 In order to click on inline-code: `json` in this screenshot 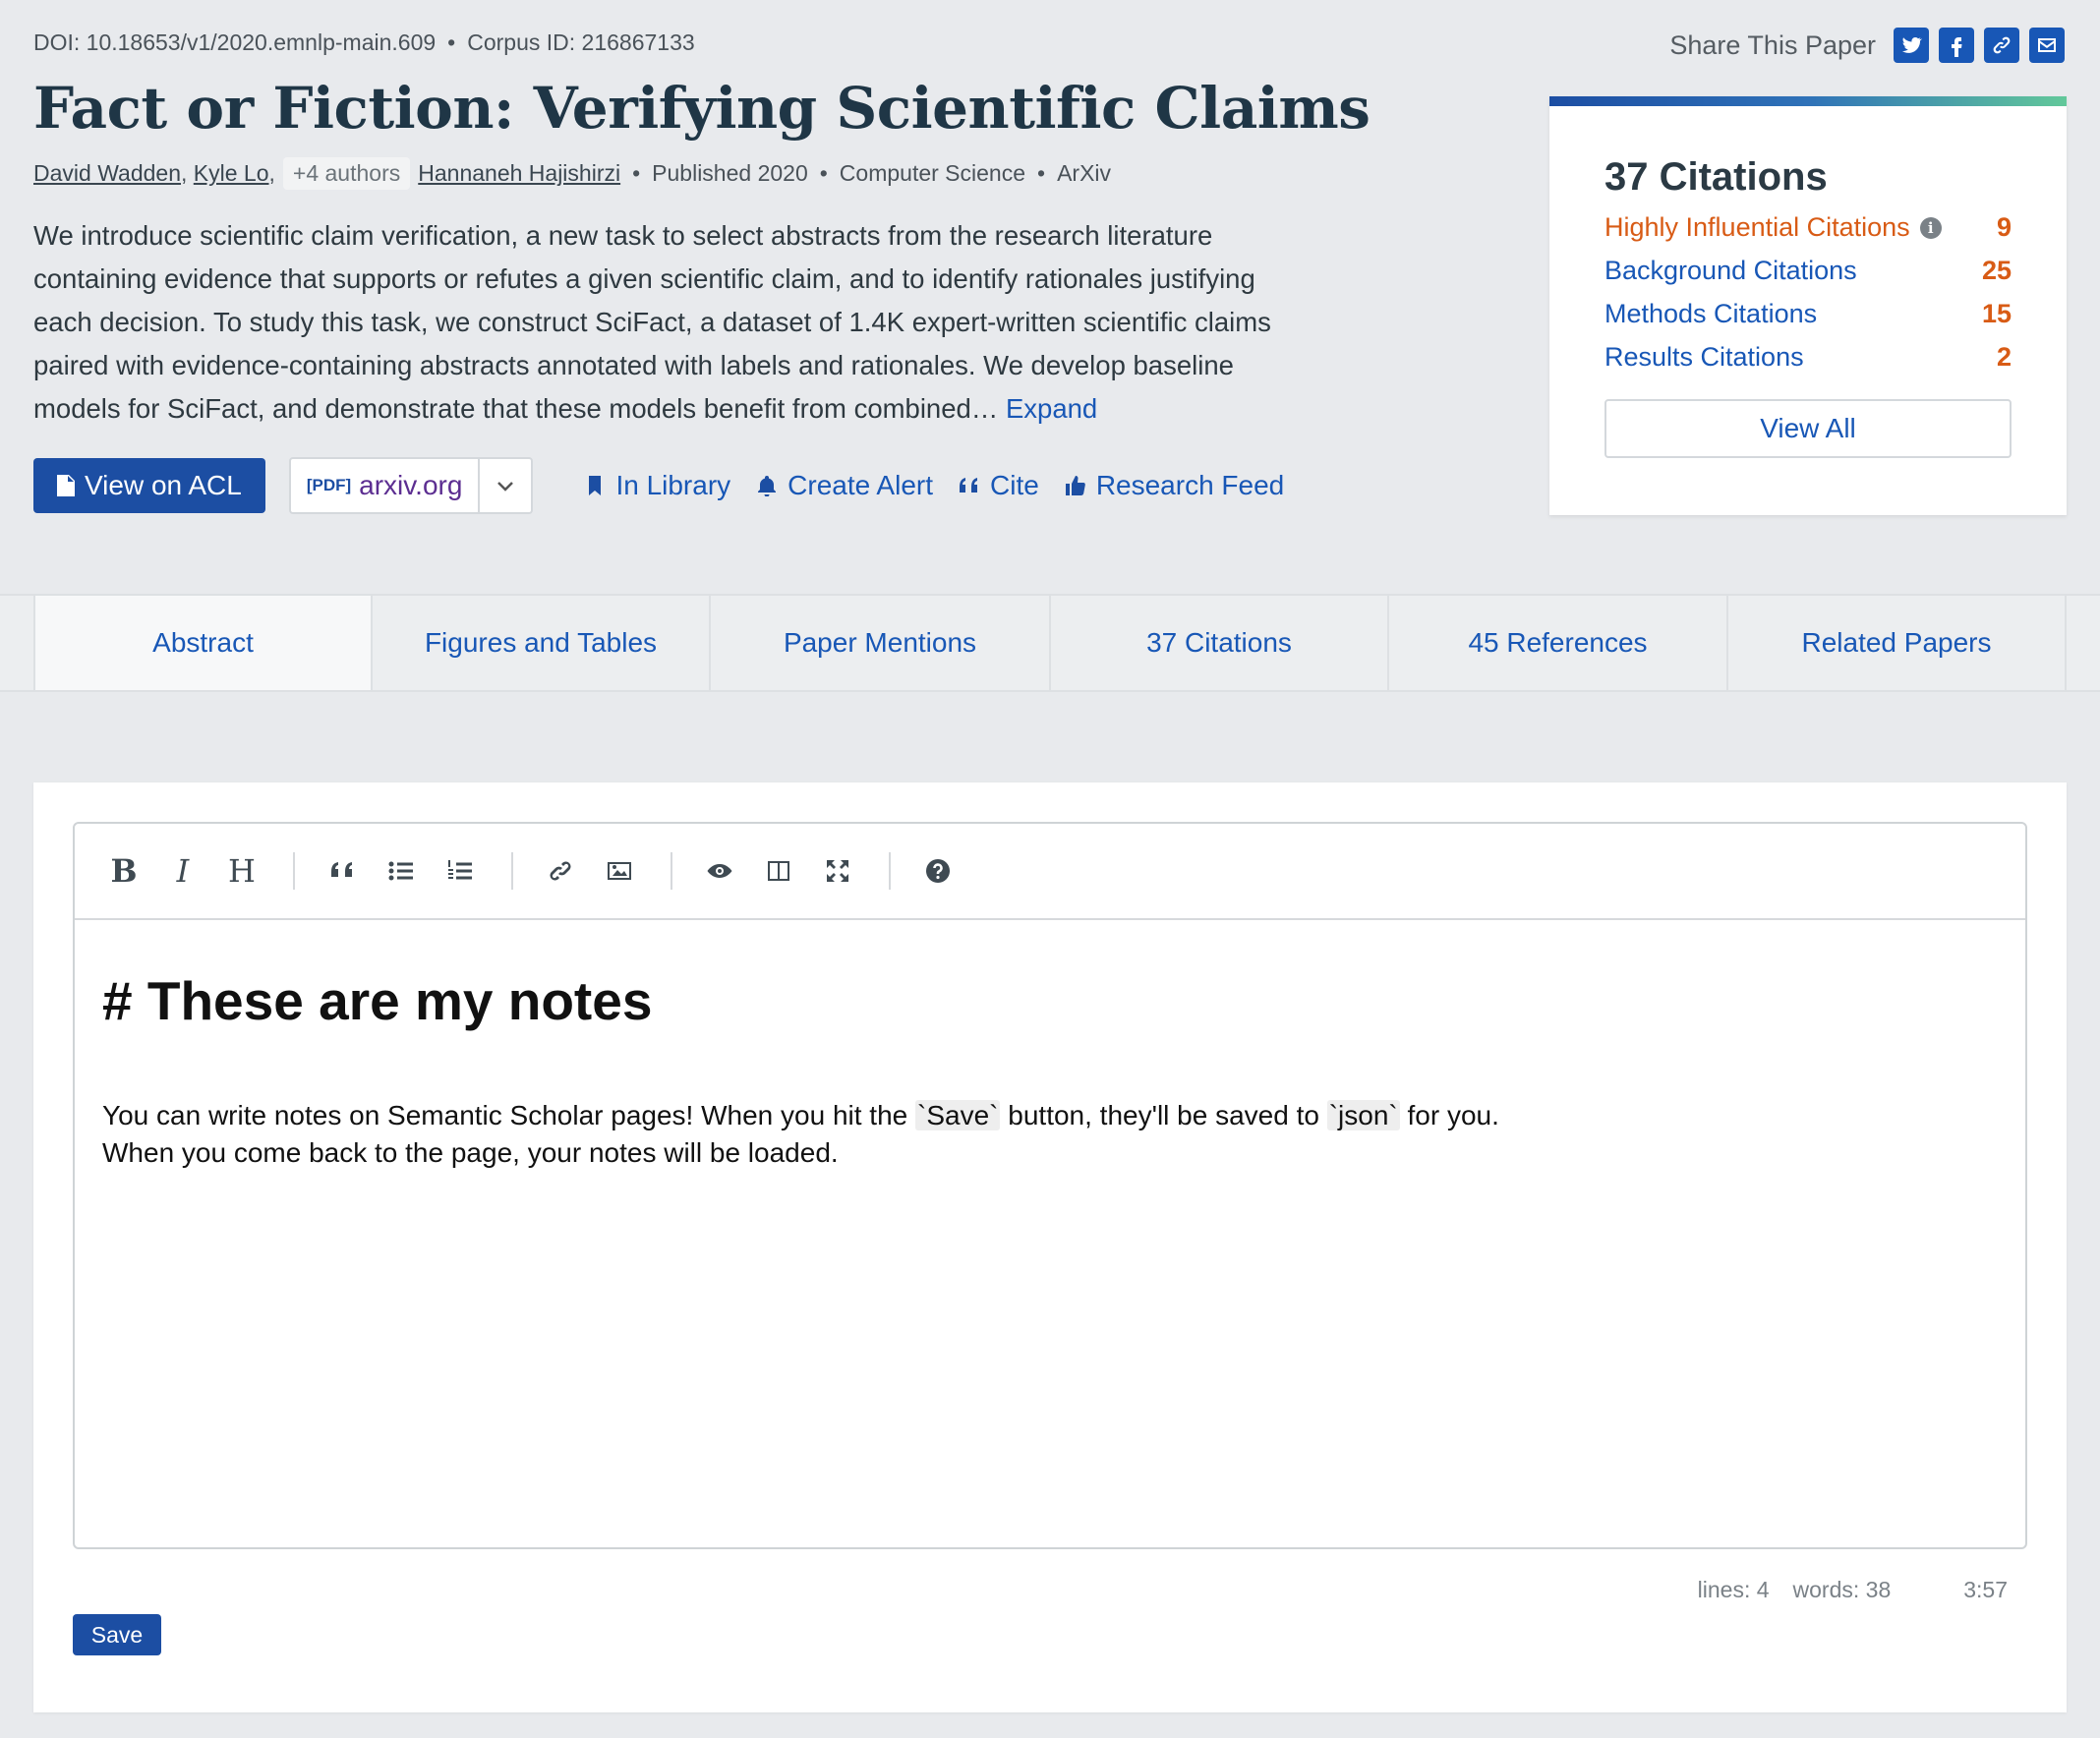, I will do `click(1363, 1115)`.